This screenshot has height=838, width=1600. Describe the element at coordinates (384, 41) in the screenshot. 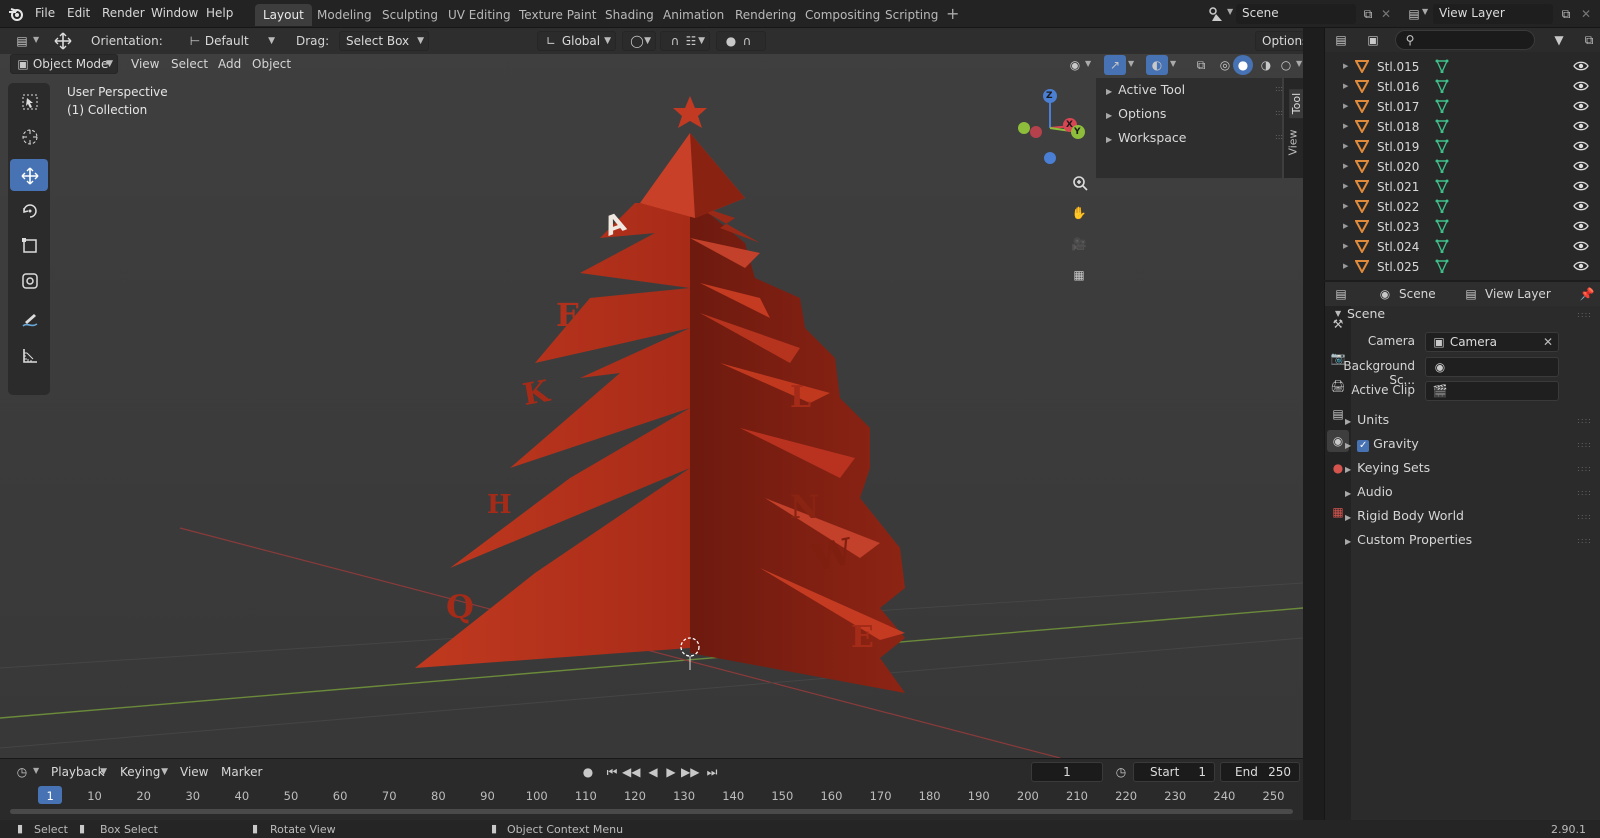

I see `drag-dropdown: Select Box ▼` at that location.